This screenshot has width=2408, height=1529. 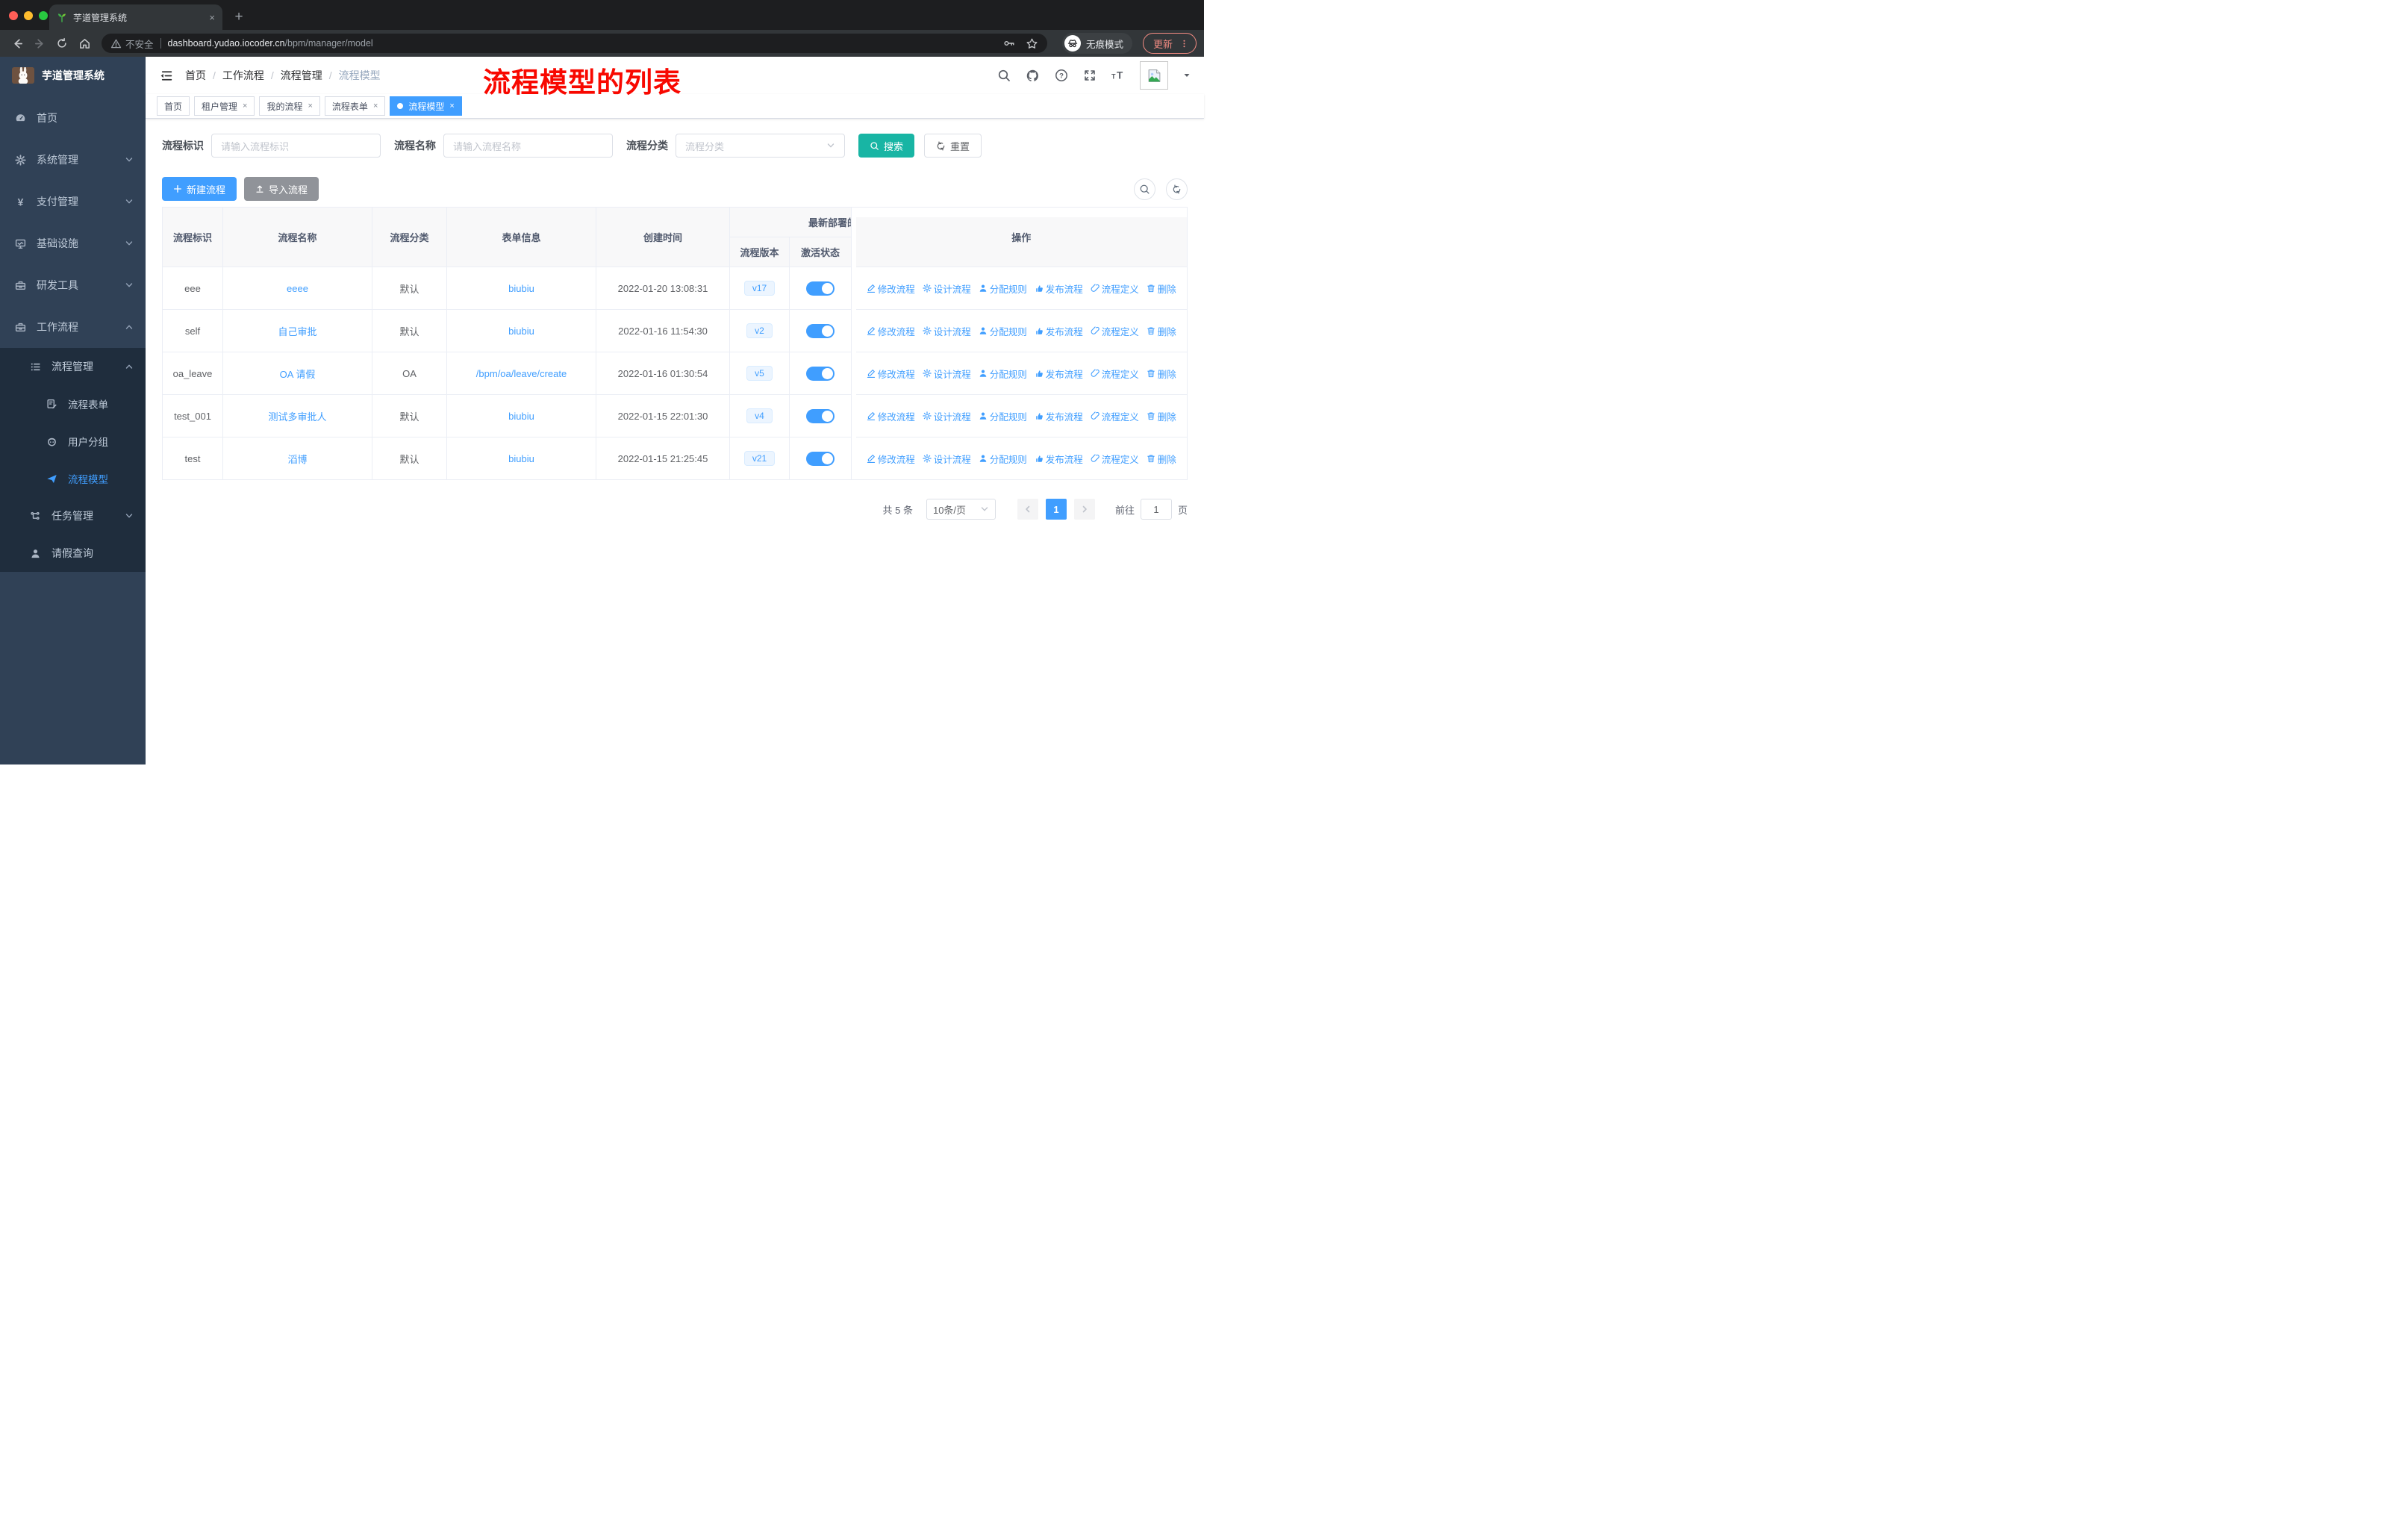 What do you see at coordinates (73, 160) in the screenshot?
I see `sidebar-item-system: 系统管理` at bounding box center [73, 160].